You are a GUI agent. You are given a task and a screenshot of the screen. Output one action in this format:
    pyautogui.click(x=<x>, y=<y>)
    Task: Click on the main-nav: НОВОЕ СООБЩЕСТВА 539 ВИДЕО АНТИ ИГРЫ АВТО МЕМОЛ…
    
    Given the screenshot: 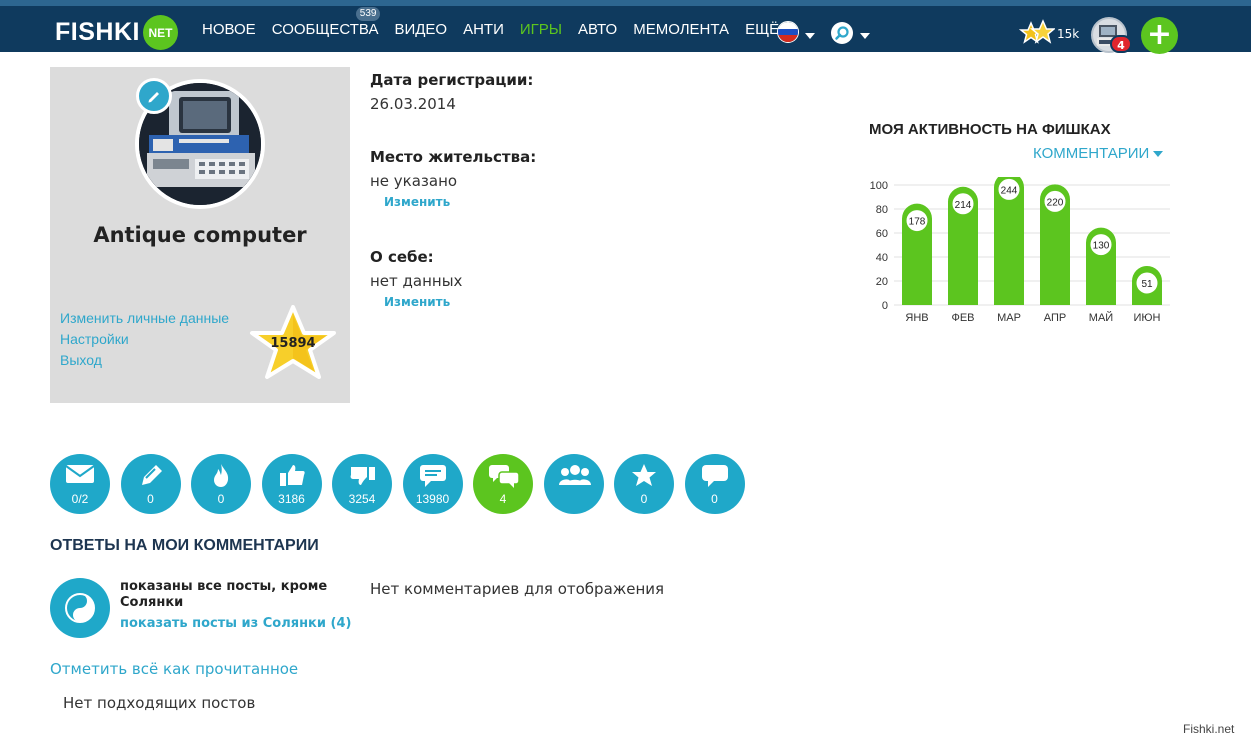 What is the action you would take?
    pyautogui.click(x=498, y=24)
    